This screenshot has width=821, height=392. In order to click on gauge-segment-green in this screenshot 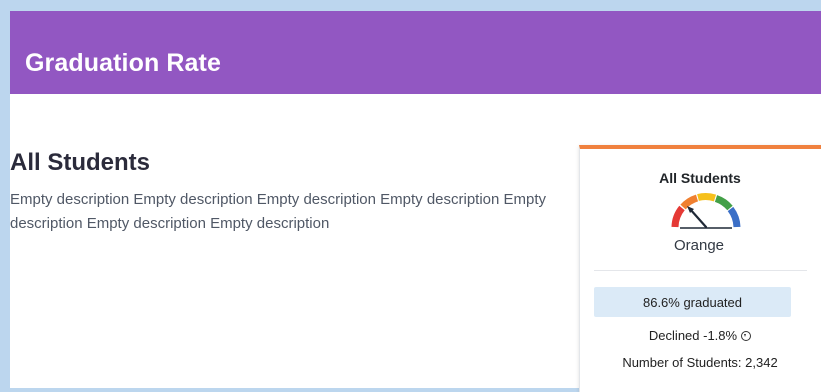, I will do `click(723, 203)`.